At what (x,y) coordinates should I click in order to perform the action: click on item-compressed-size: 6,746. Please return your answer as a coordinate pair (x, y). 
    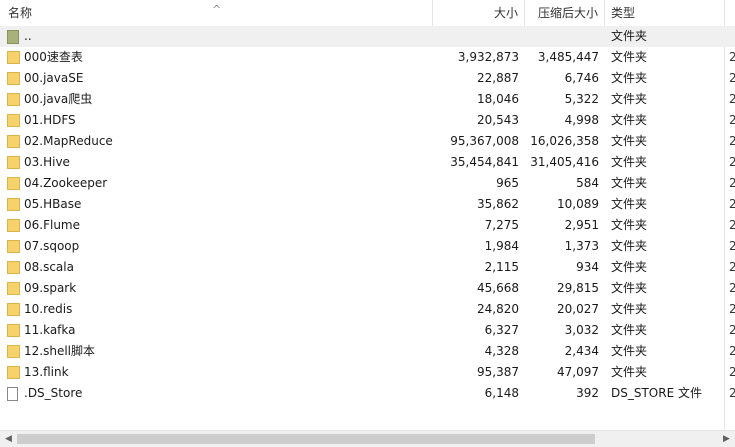
    Looking at the image, I should click on (581, 78).